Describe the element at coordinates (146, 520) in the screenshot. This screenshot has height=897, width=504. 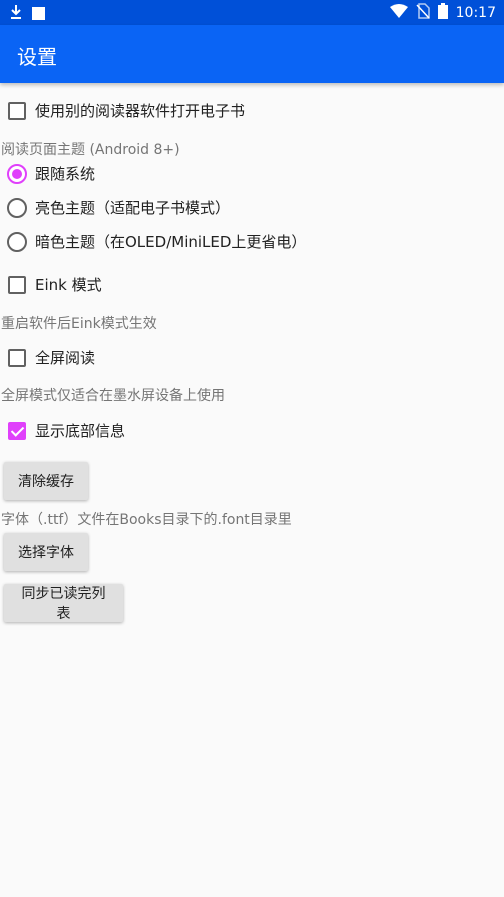
I see `font-hint: 字体（.ttf）文件在Books目录下的.font目录里` at that location.